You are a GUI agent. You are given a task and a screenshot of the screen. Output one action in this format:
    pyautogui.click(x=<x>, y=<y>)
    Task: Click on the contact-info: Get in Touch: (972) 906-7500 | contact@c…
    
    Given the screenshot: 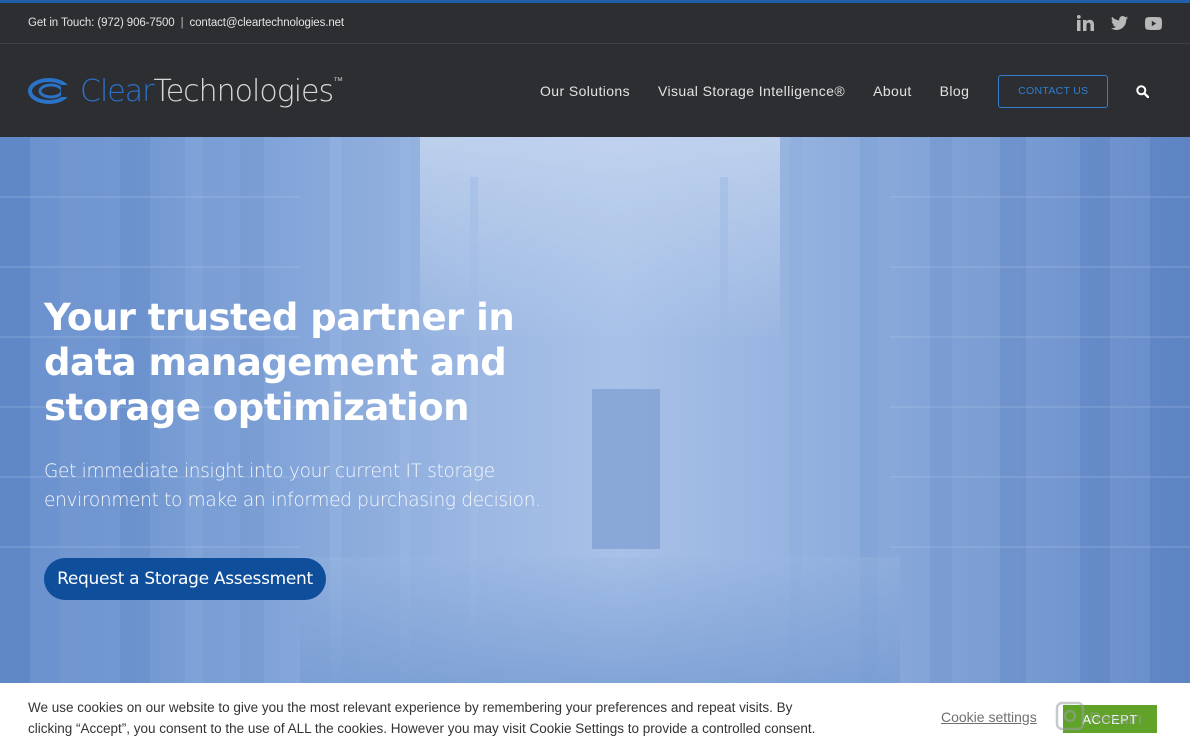 What is the action you would take?
    pyautogui.click(x=186, y=23)
    